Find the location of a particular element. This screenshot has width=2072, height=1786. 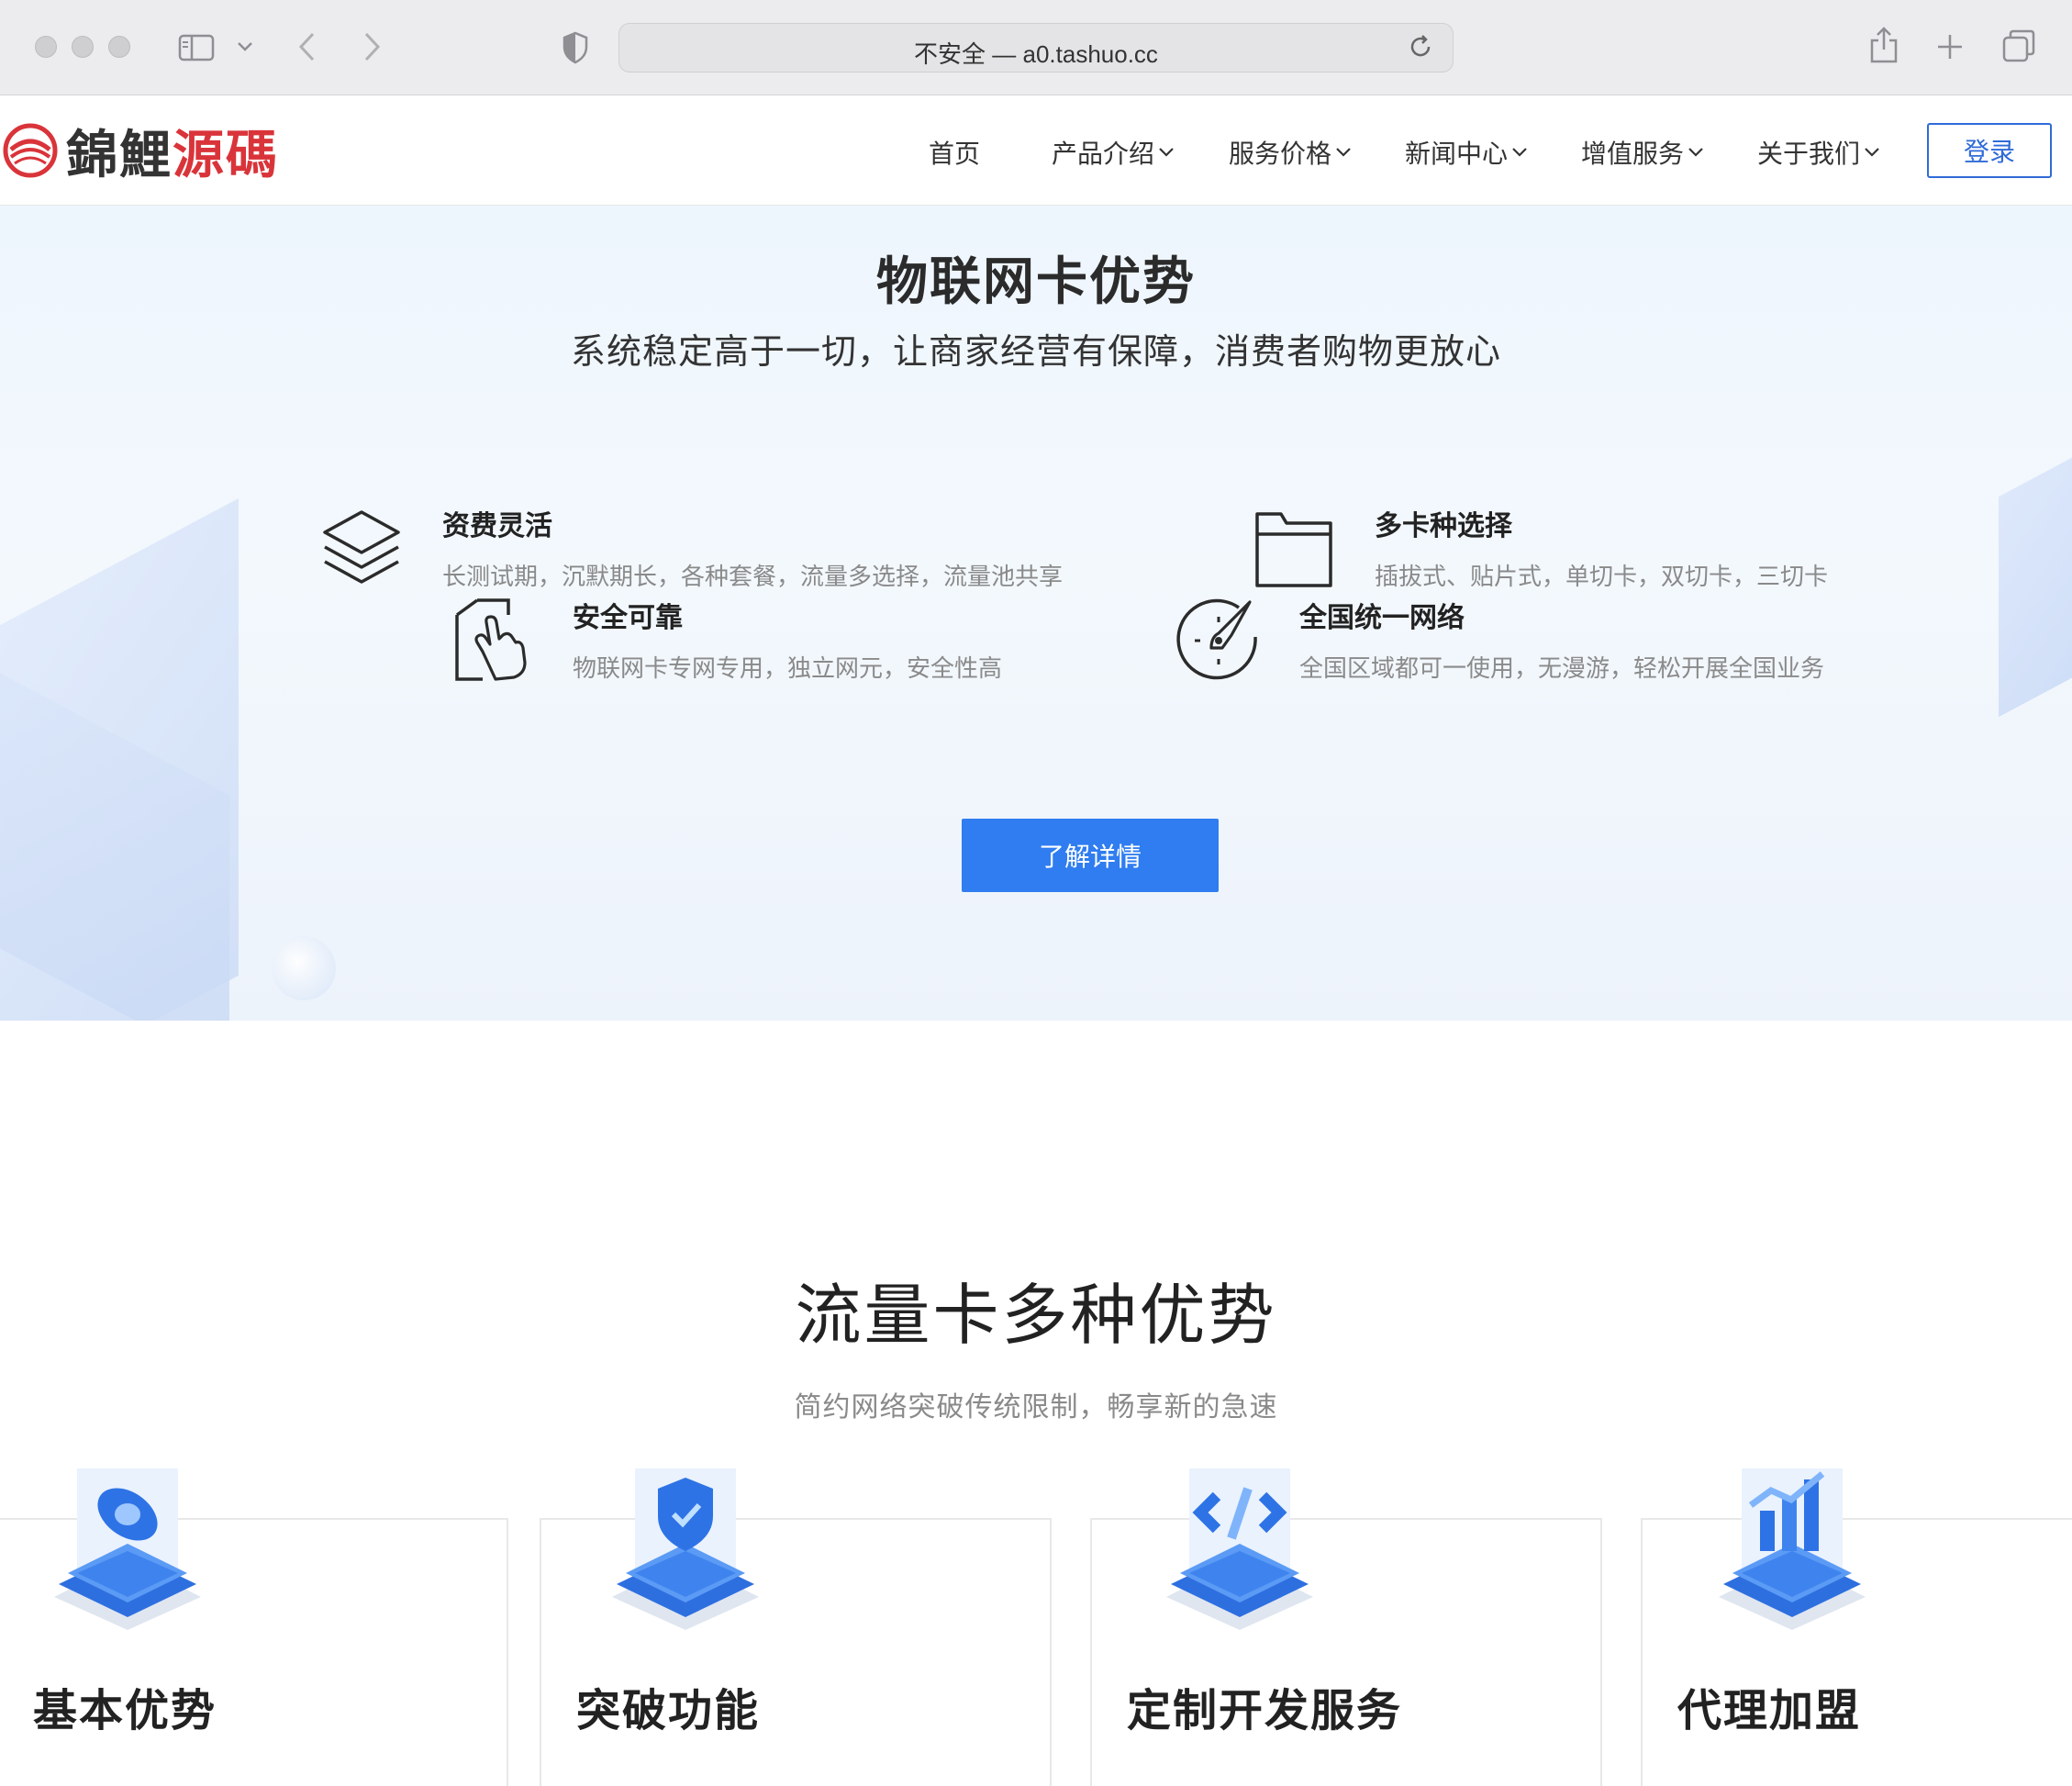

card-title: 基本优势 is located at coordinates (125, 1711).